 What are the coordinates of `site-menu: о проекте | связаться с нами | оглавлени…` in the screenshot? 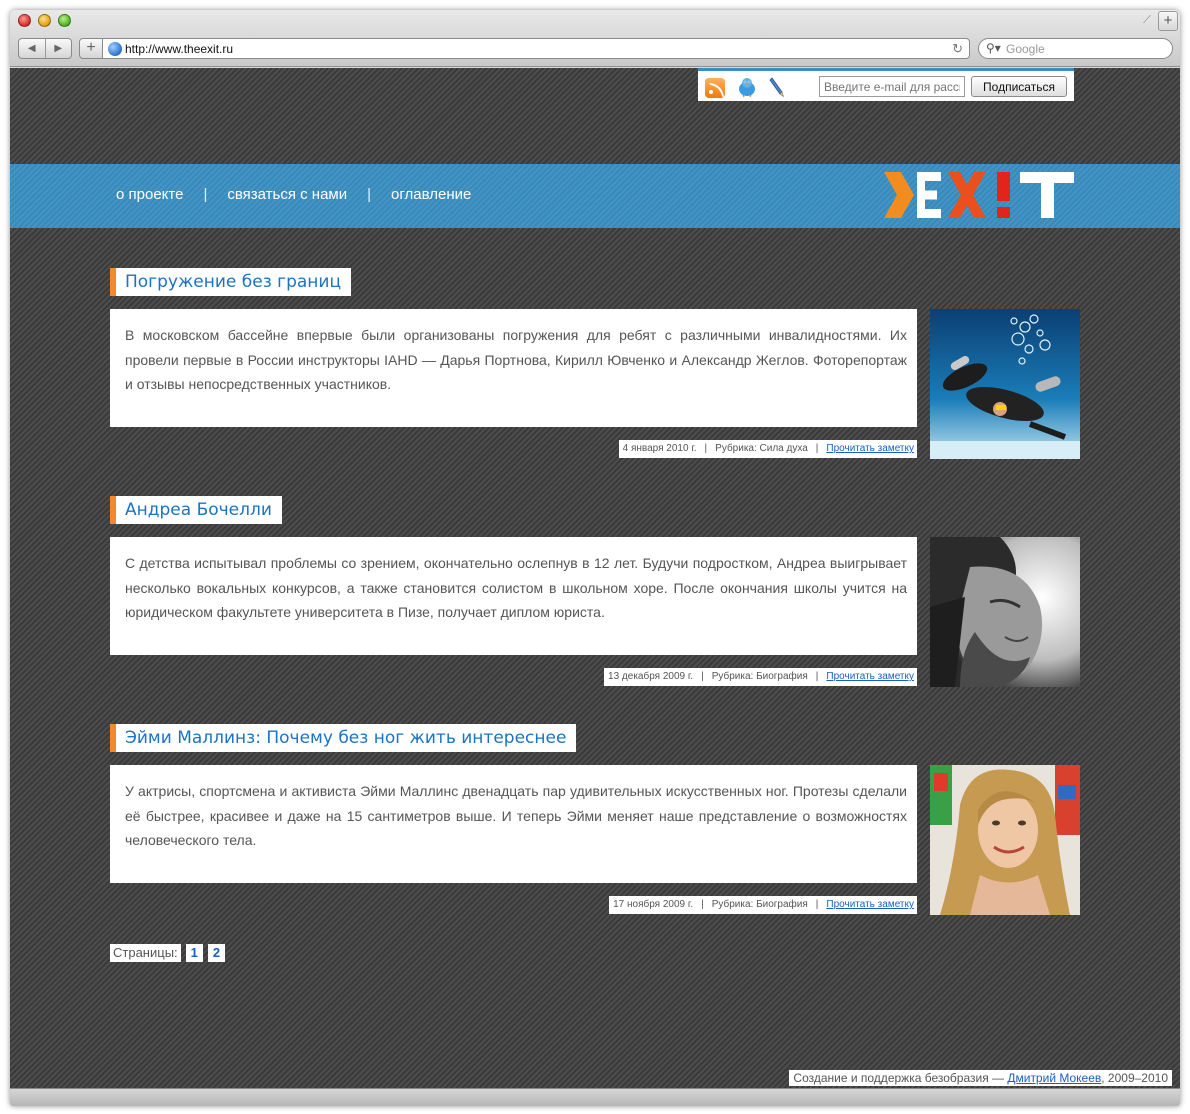 It's located at (293, 194).